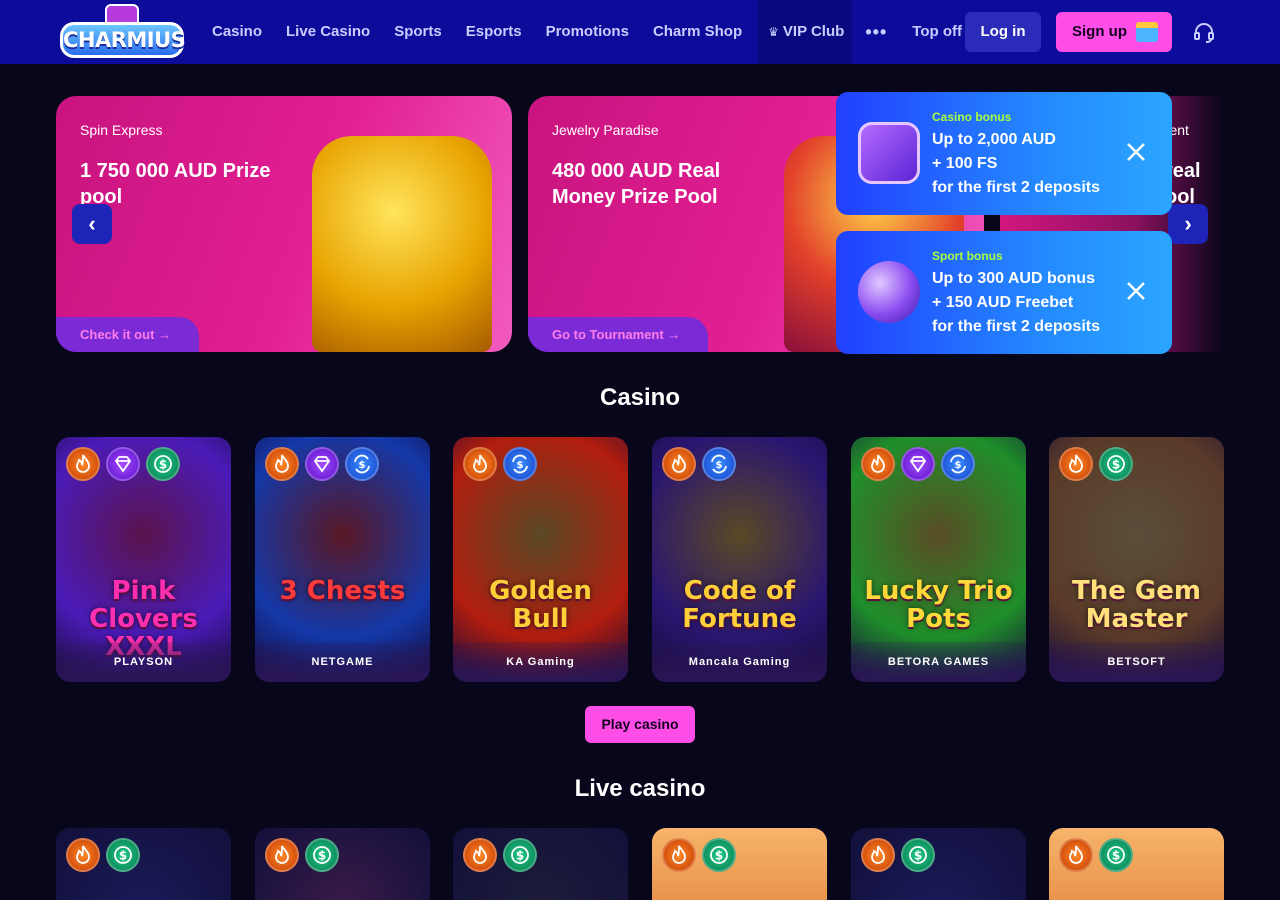  What do you see at coordinates (605, 130) in the screenshot?
I see `banner-category: Jewelry Paradise` at bounding box center [605, 130].